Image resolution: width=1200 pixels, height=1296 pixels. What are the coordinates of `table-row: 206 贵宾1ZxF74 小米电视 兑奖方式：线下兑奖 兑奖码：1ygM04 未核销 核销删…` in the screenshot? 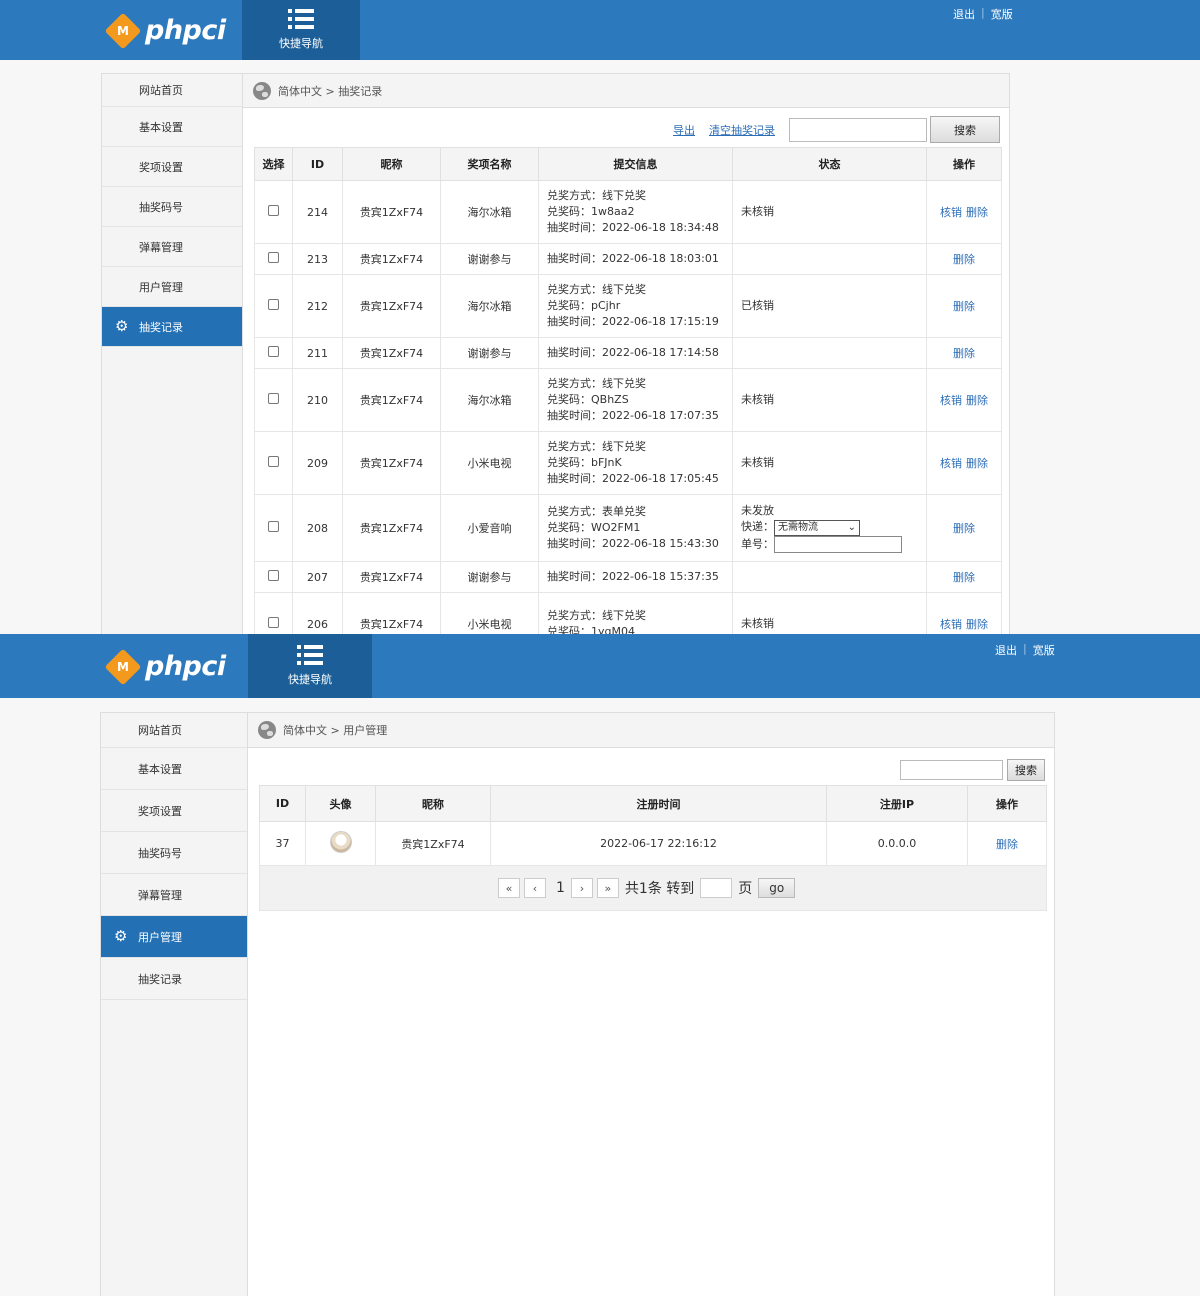 It's located at (628, 613).